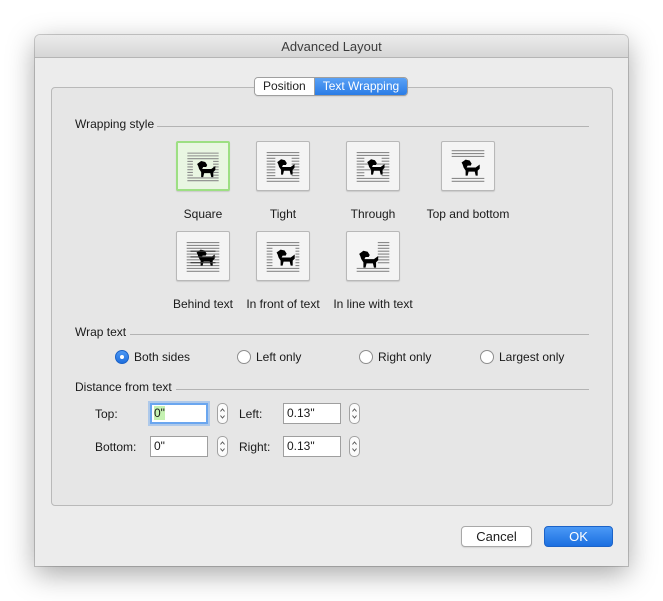  I want to click on wrap-in-front-icon, so click(283, 256).